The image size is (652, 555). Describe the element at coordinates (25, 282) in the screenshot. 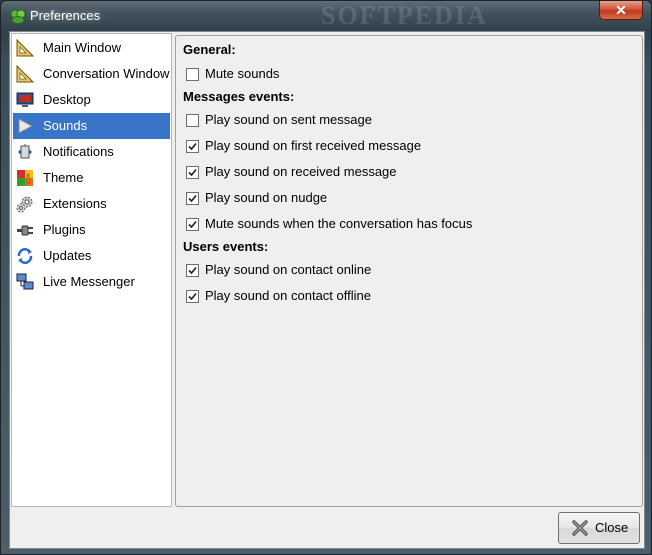

I see `computers-icon` at that location.